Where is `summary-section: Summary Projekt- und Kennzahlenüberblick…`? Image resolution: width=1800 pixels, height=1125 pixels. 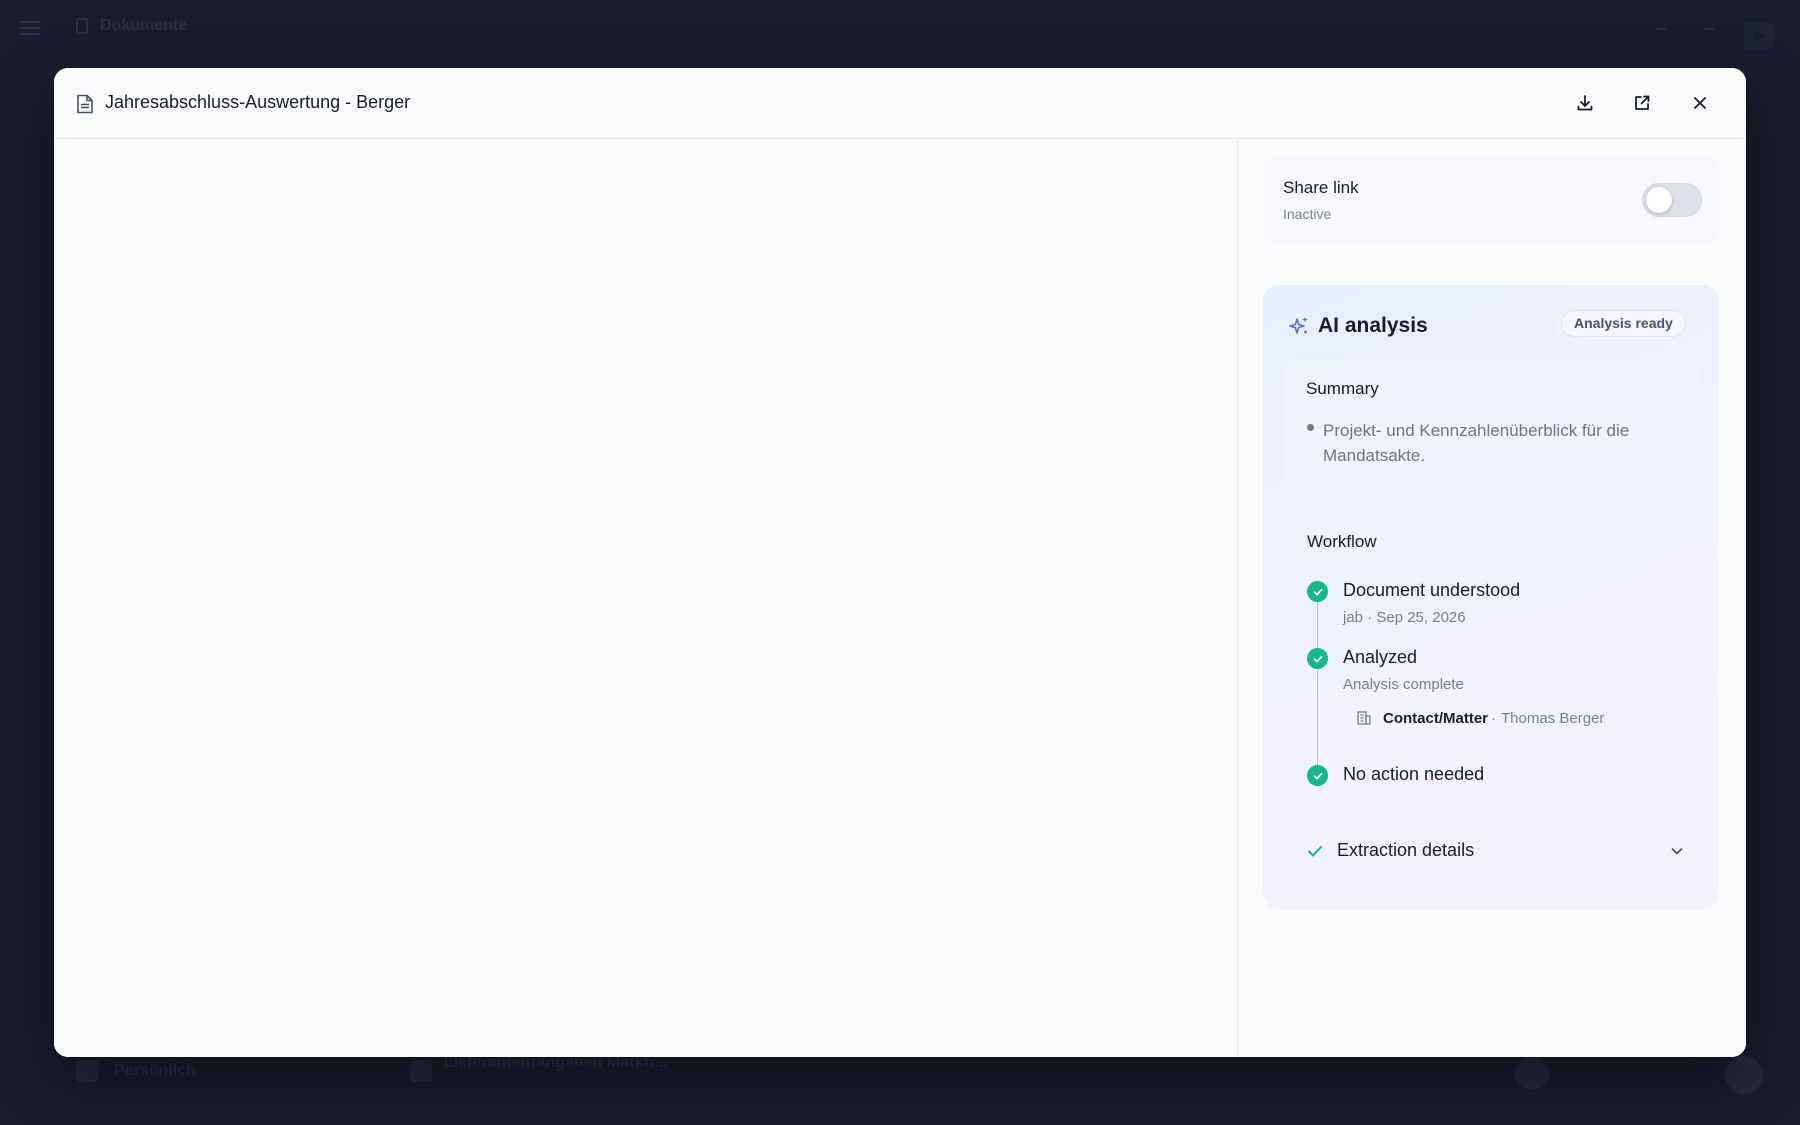
summary-section: Summary Projekt- und Kennzahlenüberblick… is located at coordinates (1492, 425).